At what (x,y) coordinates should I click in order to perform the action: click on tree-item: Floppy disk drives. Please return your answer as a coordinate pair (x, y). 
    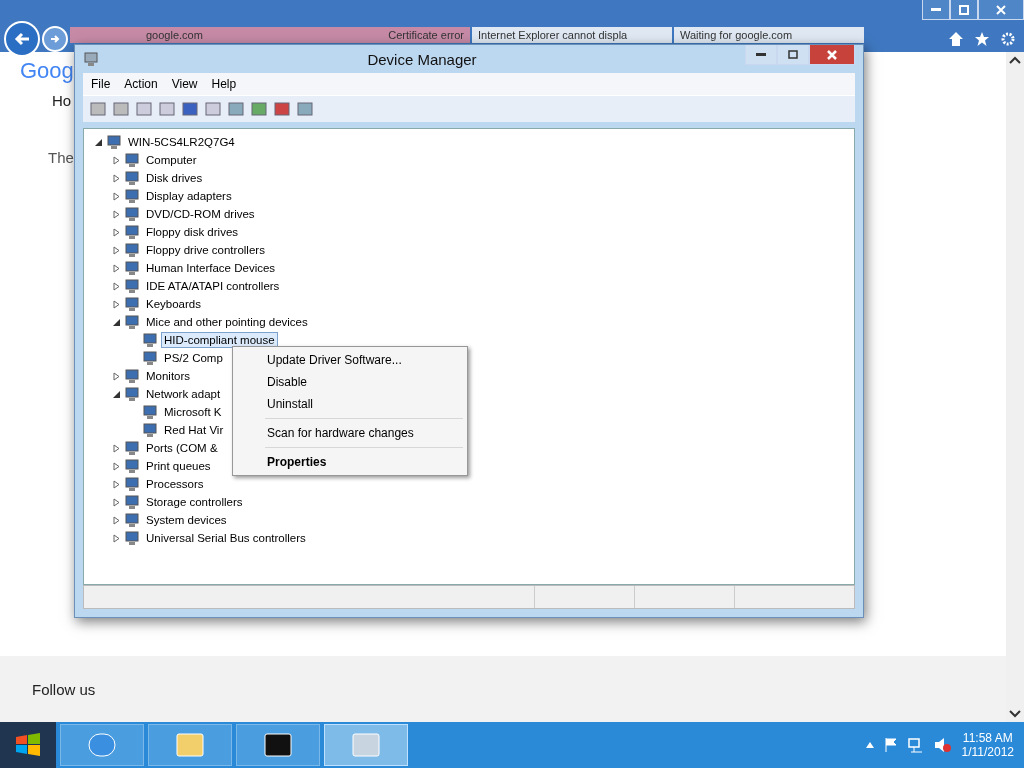
    Looking at the image, I should click on (192, 232).